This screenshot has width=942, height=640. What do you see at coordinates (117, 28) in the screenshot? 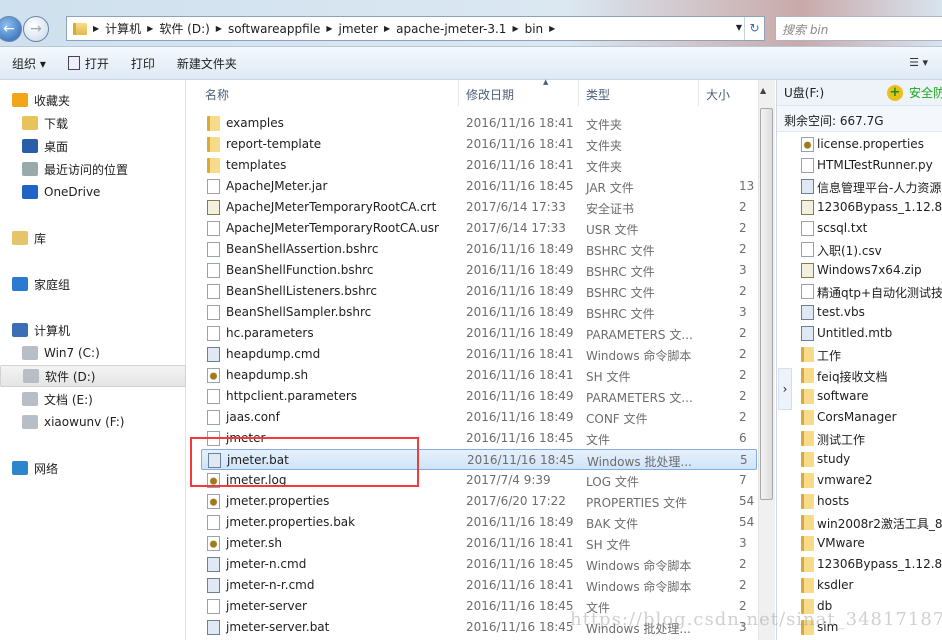
I see `breadcrumb-item: ▶ 计算机` at bounding box center [117, 28].